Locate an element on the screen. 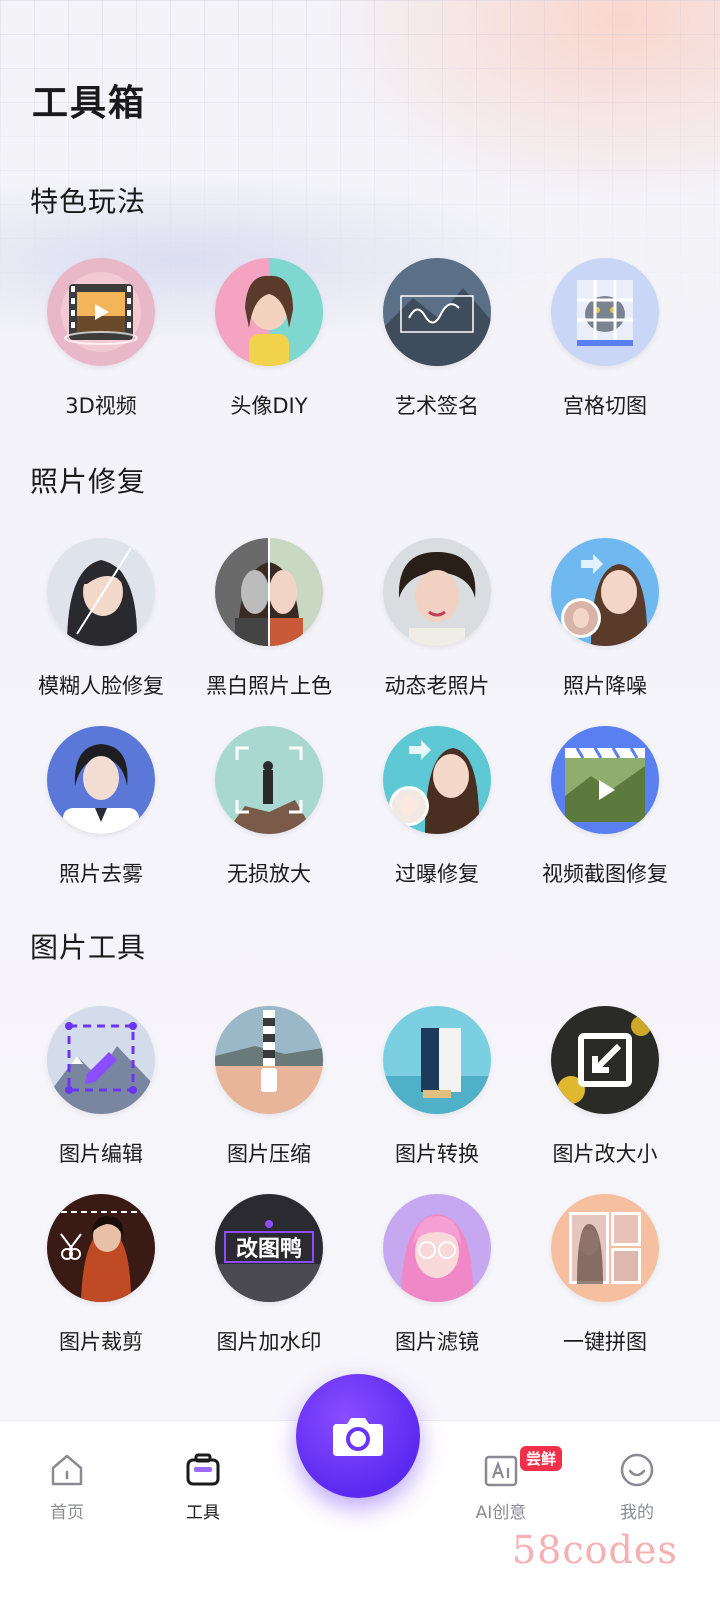  ai-creative-icon is located at coordinates (501, 1471).